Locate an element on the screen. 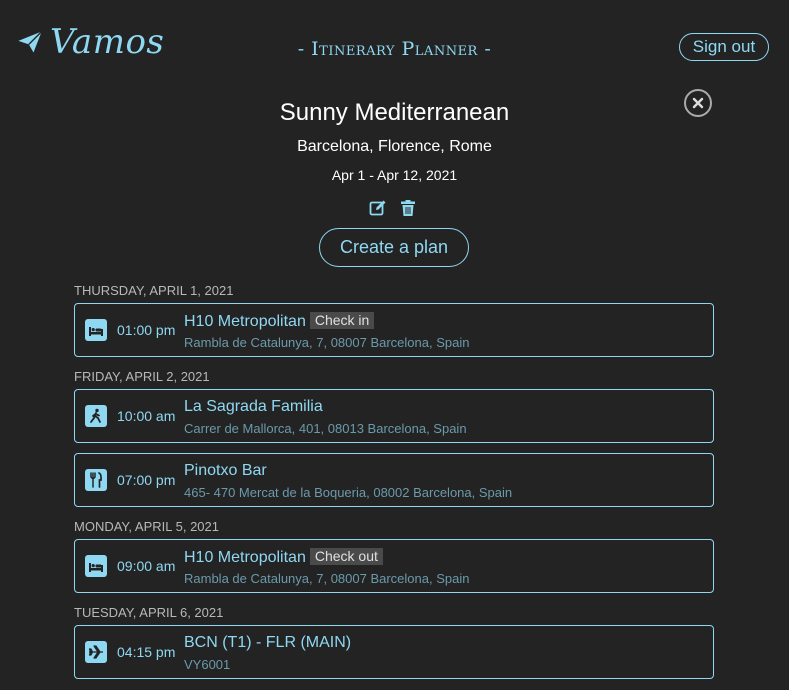  trip-dates: Apr 1 - Apr 12, 2021 is located at coordinates (394, 175).